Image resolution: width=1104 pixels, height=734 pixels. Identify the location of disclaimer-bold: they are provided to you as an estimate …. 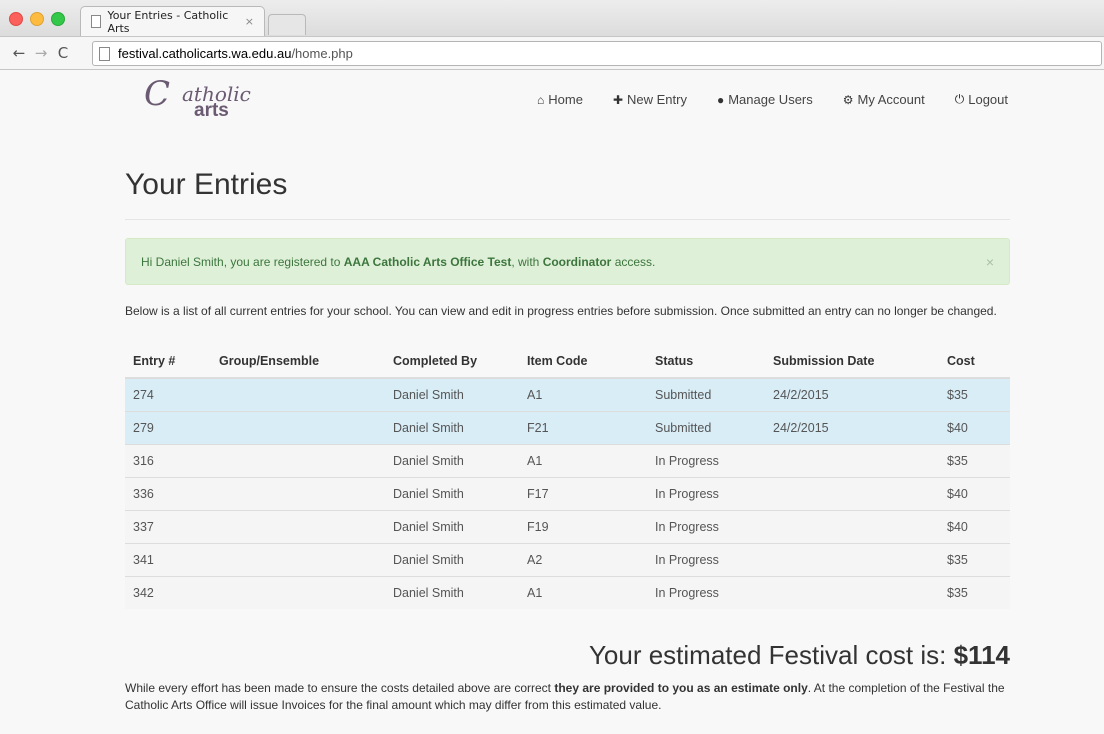
(681, 688).